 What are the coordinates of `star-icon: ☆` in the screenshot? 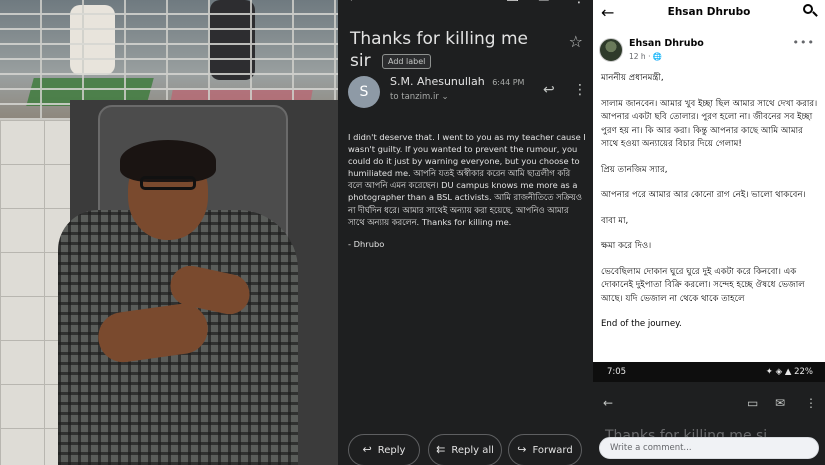 It's located at (576, 41).